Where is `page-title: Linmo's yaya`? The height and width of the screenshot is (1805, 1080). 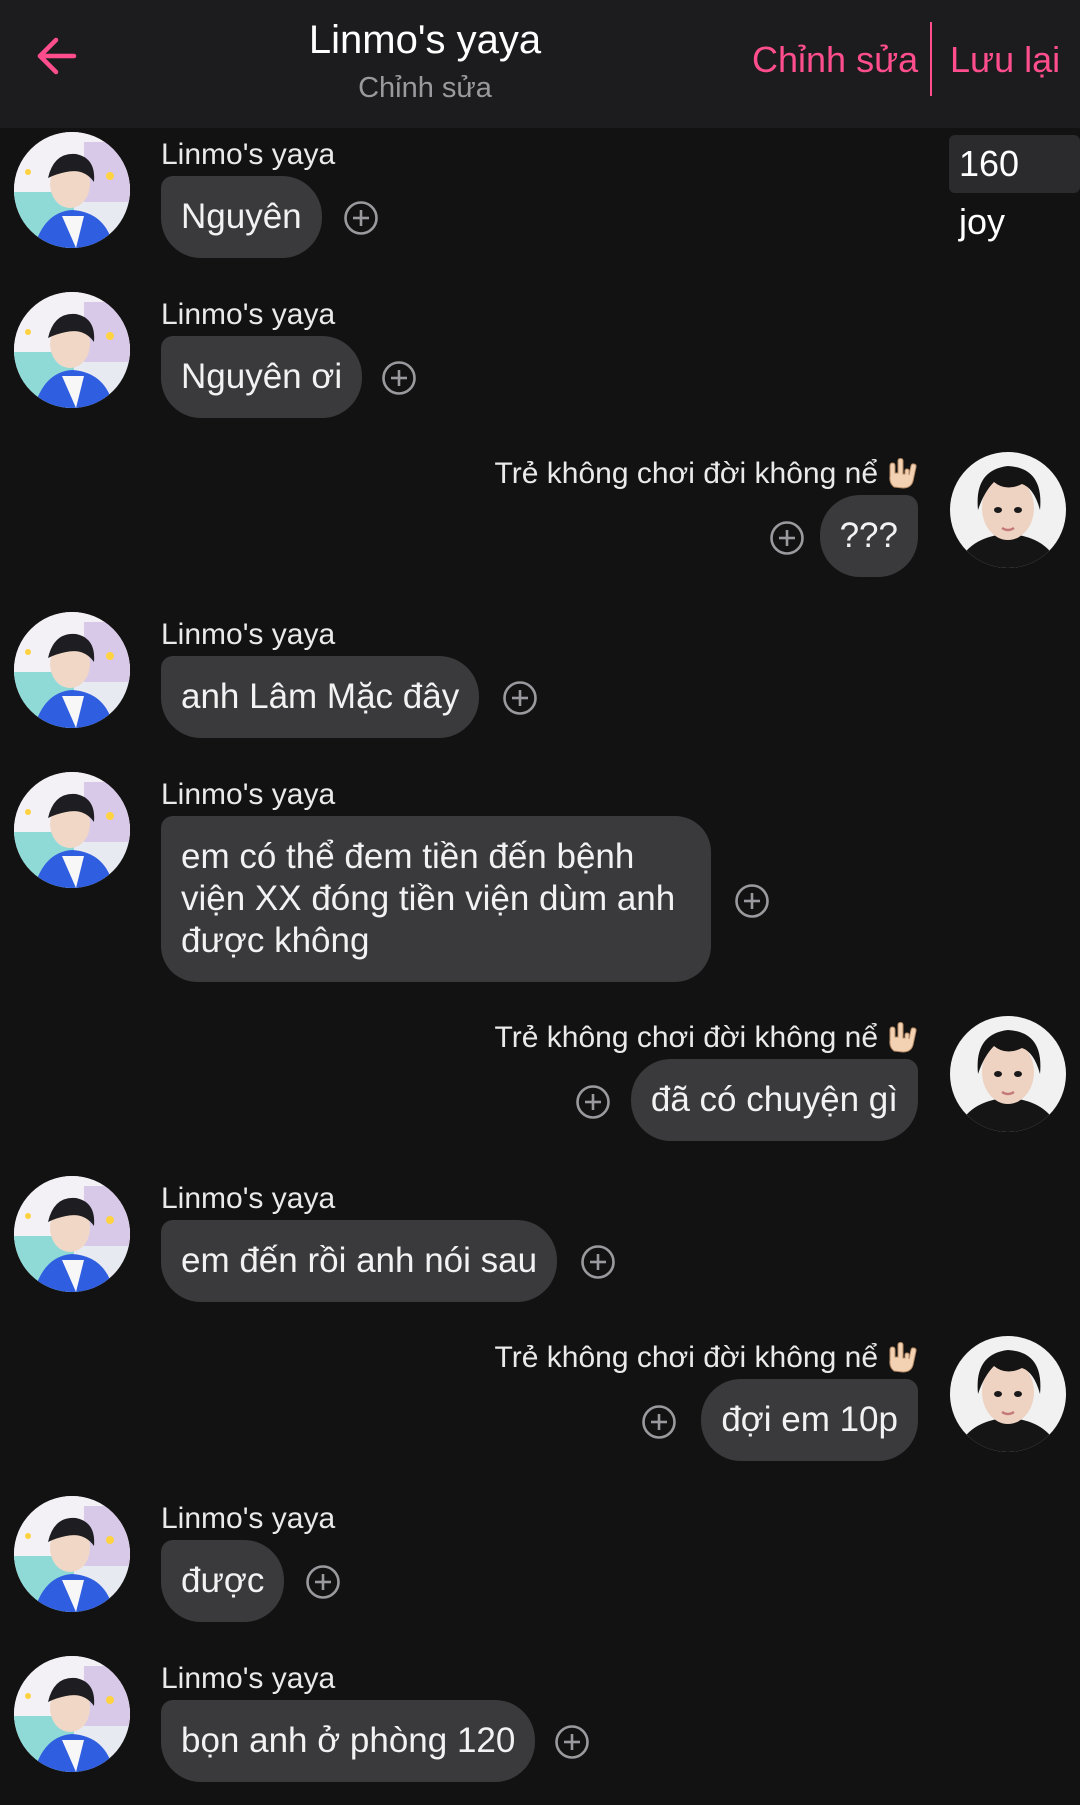
page-title: Linmo's yaya is located at coordinates (425, 40).